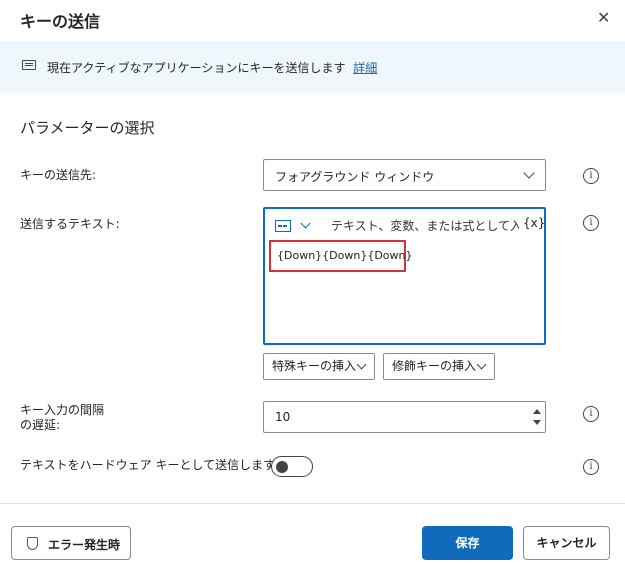 This screenshot has width=625, height=563. I want to click on save-button: 保存, so click(467, 543).